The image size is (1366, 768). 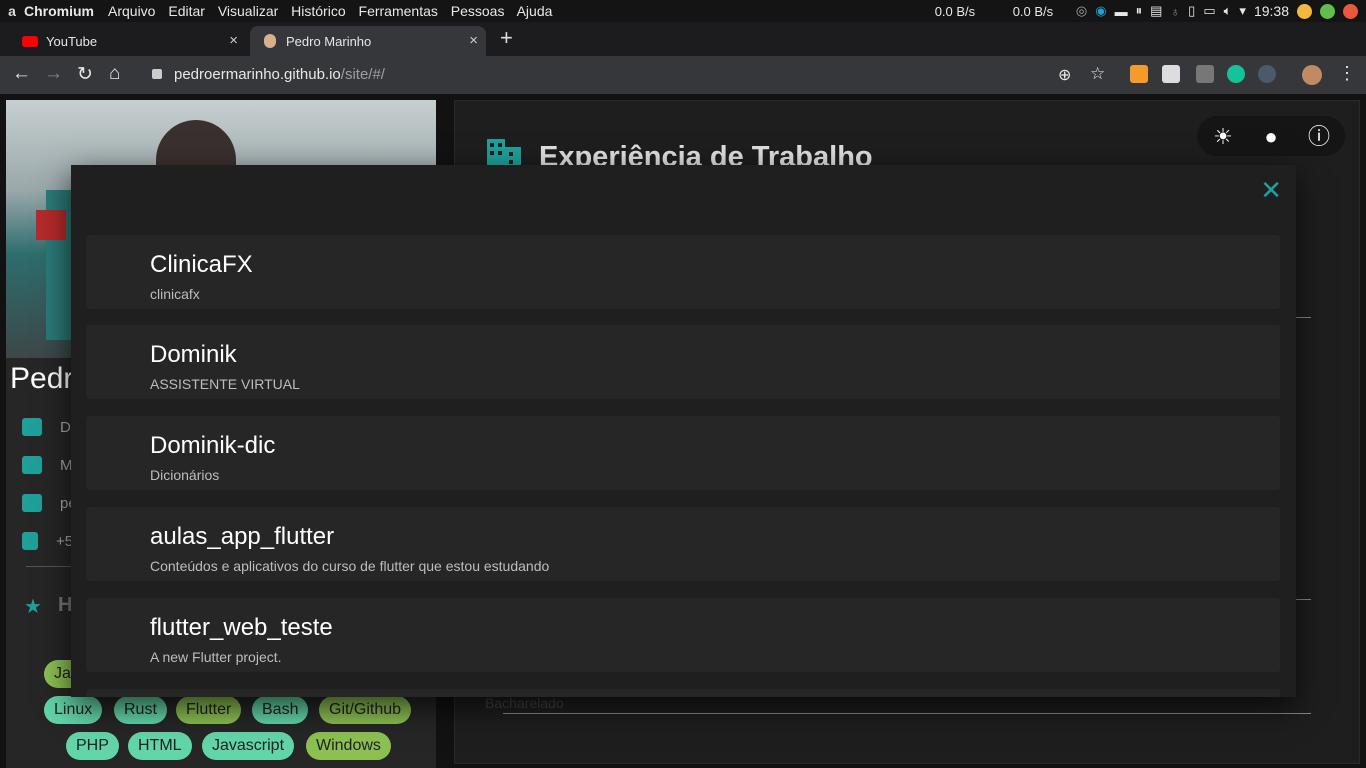 I want to click on mail-icon, so click(x=32, y=503).